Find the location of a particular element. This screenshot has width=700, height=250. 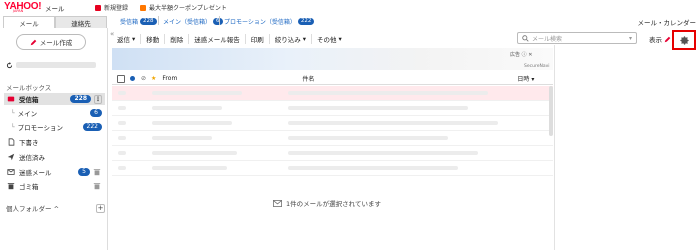

delete-label: 削除 is located at coordinates (177, 39).